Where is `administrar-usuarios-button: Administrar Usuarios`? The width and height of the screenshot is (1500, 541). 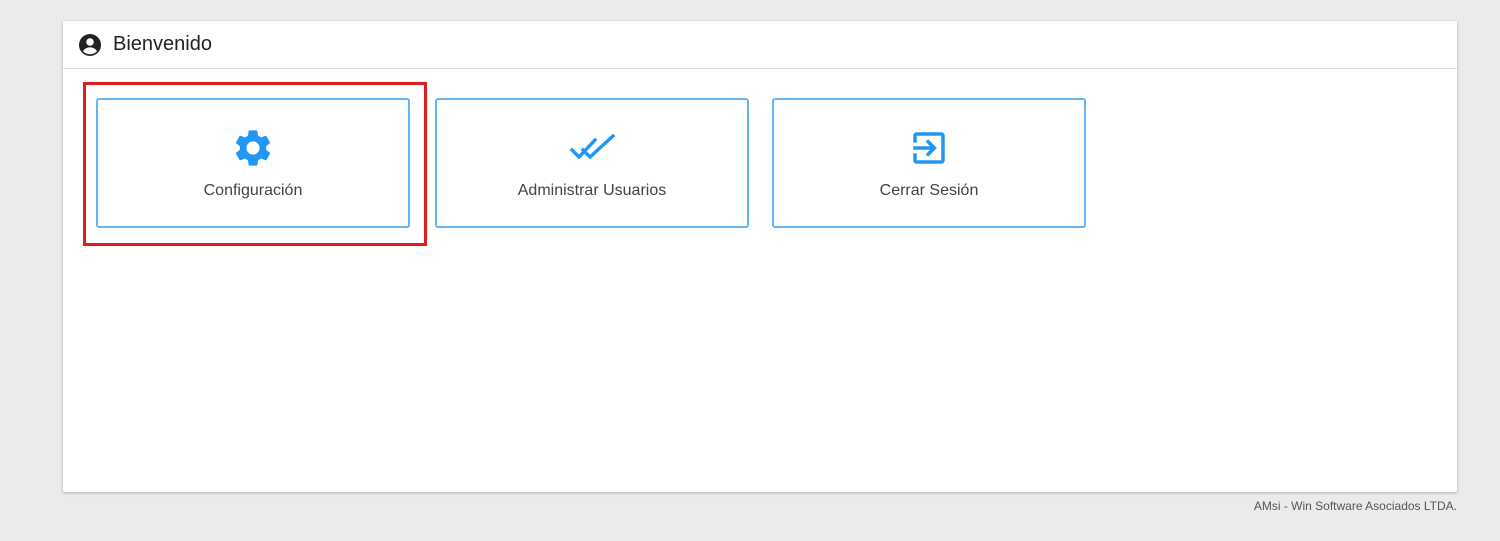 administrar-usuarios-button: Administrar Usuarios is located at coordinates (592, 163).